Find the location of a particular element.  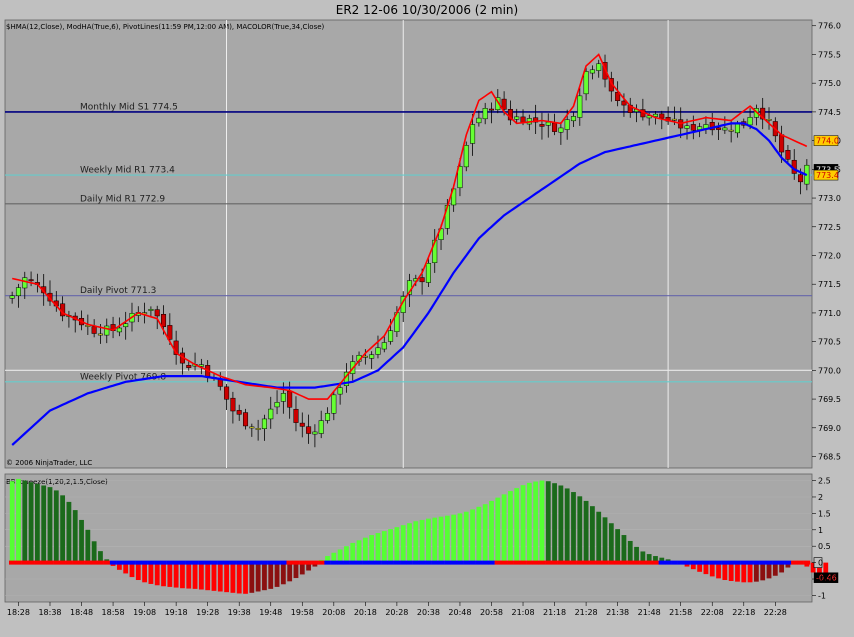

copyright-text: © 2006 NinjaTrader, LLC is located at coordinates (49, 463).